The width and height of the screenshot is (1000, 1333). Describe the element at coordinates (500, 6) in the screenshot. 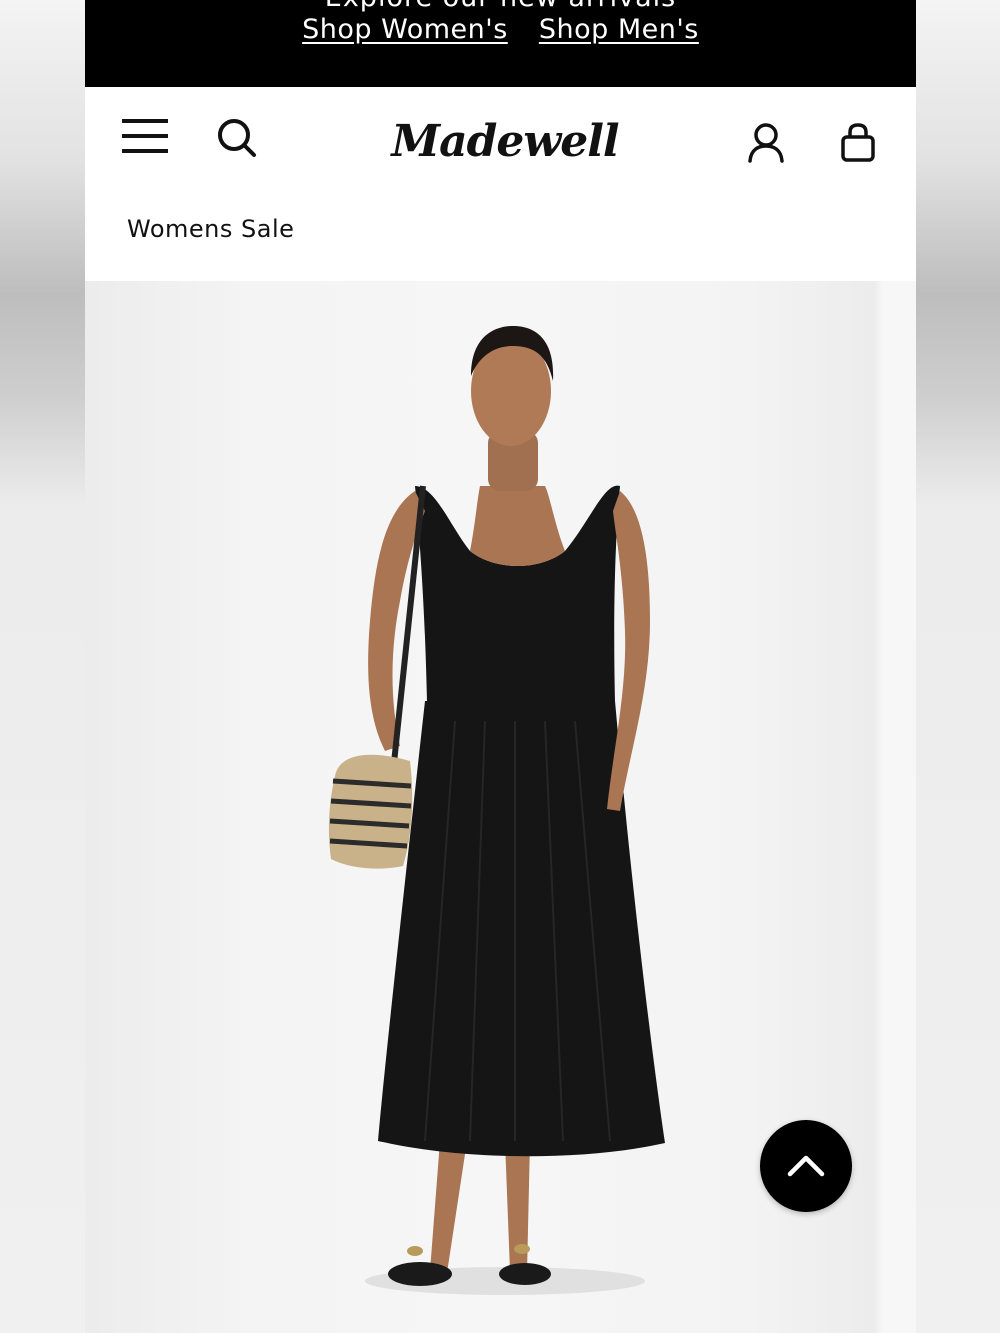

I see `promo-headline: Explore our new arrivals` at that location.